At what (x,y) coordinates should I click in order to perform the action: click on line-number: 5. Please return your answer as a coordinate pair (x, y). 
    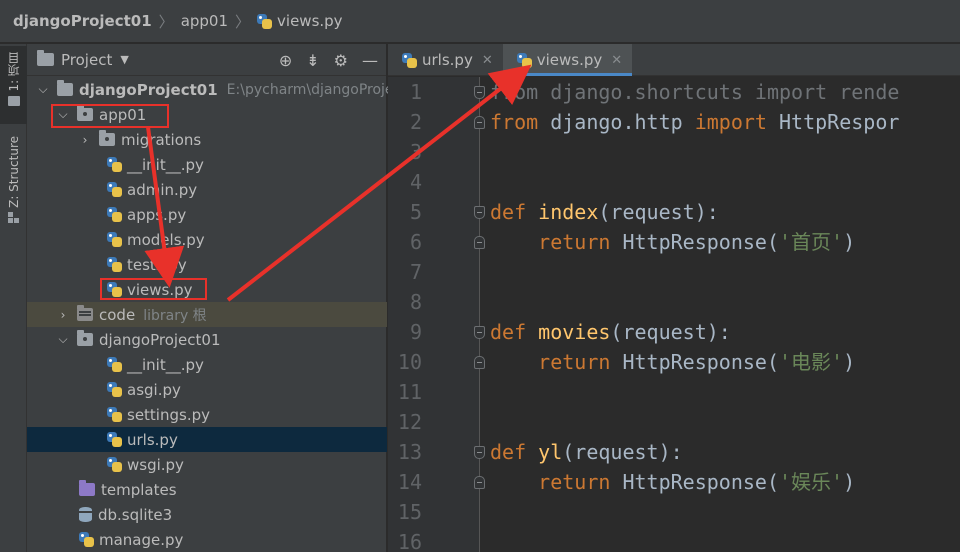
    Looking at the image, I should click on (415, 212).